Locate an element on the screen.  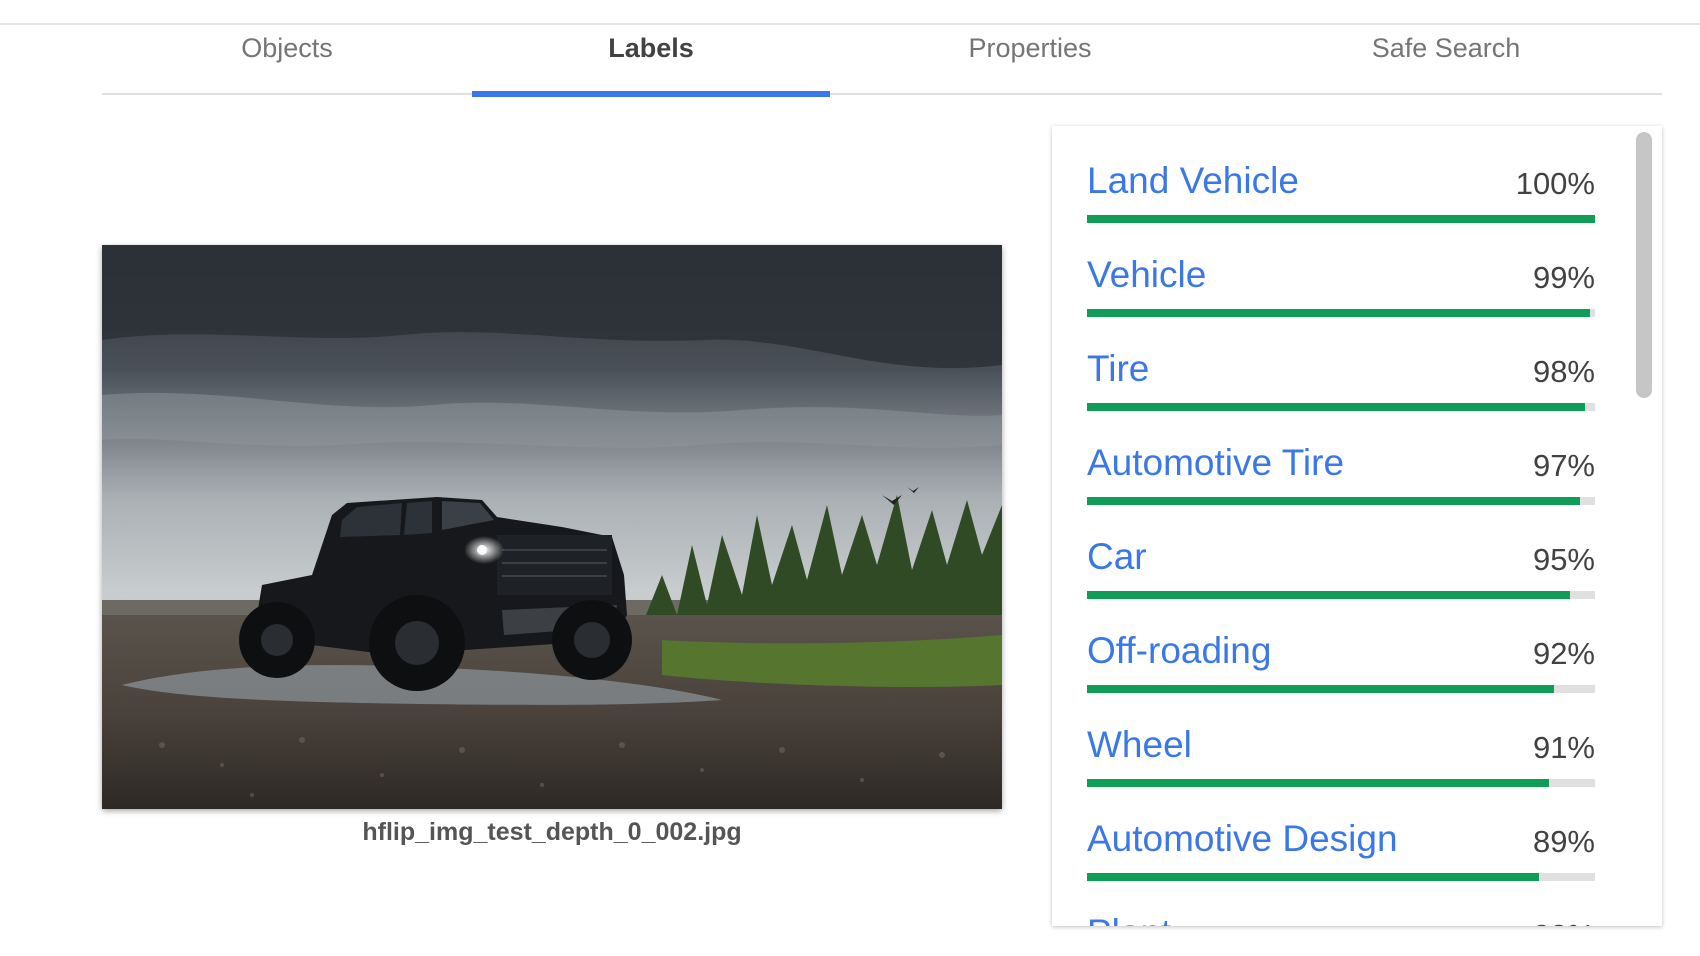
label-item: Vehicle 99% is located at coordinates (1341, 294).